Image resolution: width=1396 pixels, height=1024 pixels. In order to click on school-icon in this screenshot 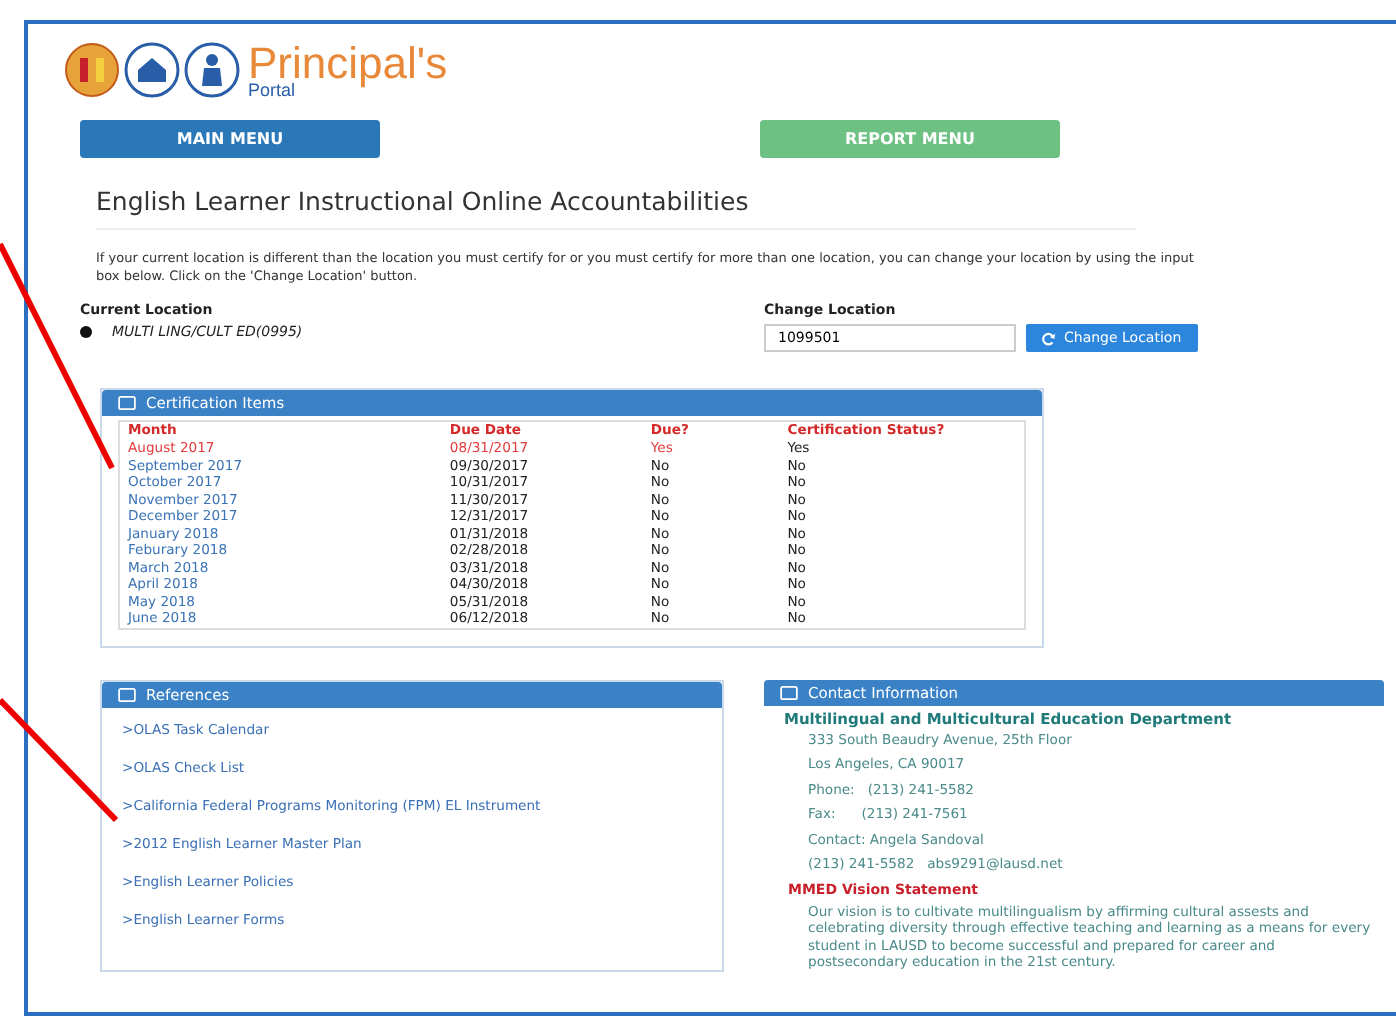, I will do `click(152, 70)`.